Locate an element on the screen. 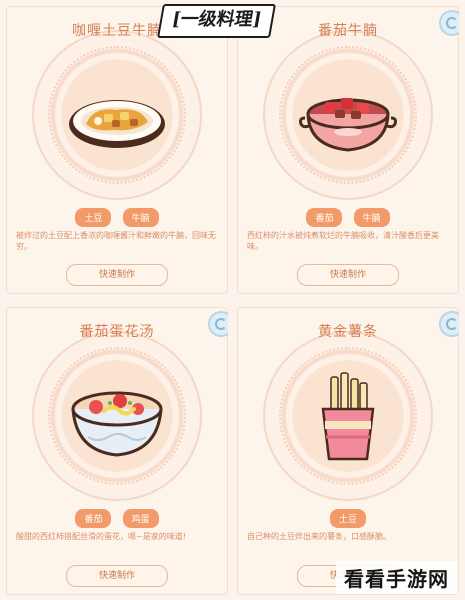 This screenshot has height=600, width=465. recipe-title: 黄金薯条 is located at coordinates (348, 332).